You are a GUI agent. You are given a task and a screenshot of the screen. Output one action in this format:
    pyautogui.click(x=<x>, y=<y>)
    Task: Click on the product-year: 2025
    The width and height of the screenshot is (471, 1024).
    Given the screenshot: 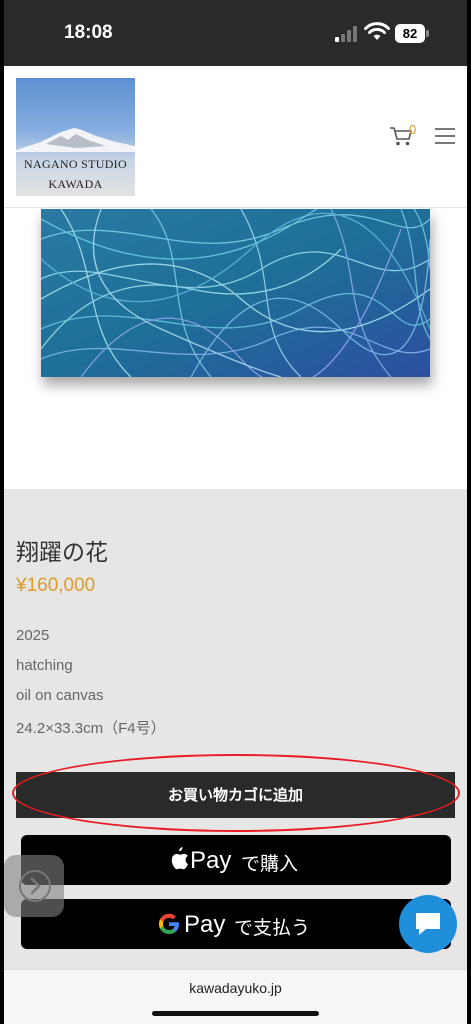 What is the action you would take?
    pyautogui.click(x=33, y=635)
    